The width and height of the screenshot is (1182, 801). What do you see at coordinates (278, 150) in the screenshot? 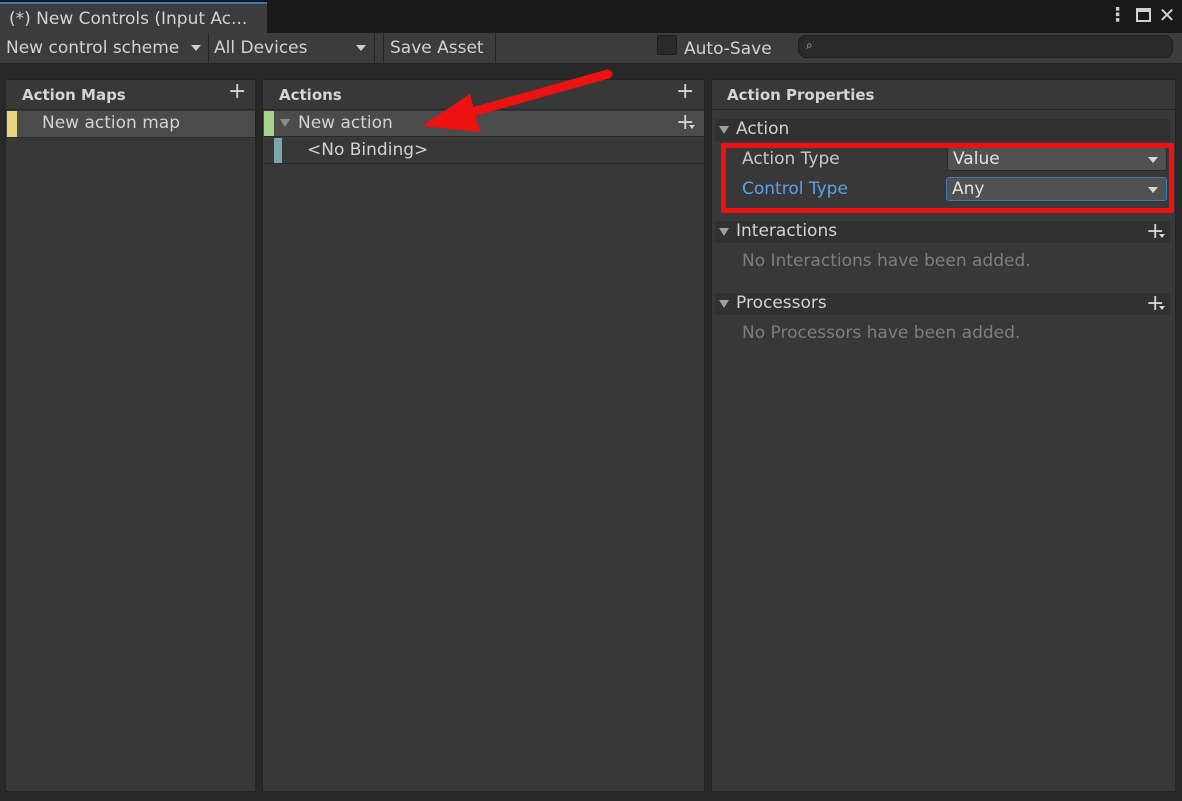
I see `binding-color-bar` at bounding box center [278, 150].